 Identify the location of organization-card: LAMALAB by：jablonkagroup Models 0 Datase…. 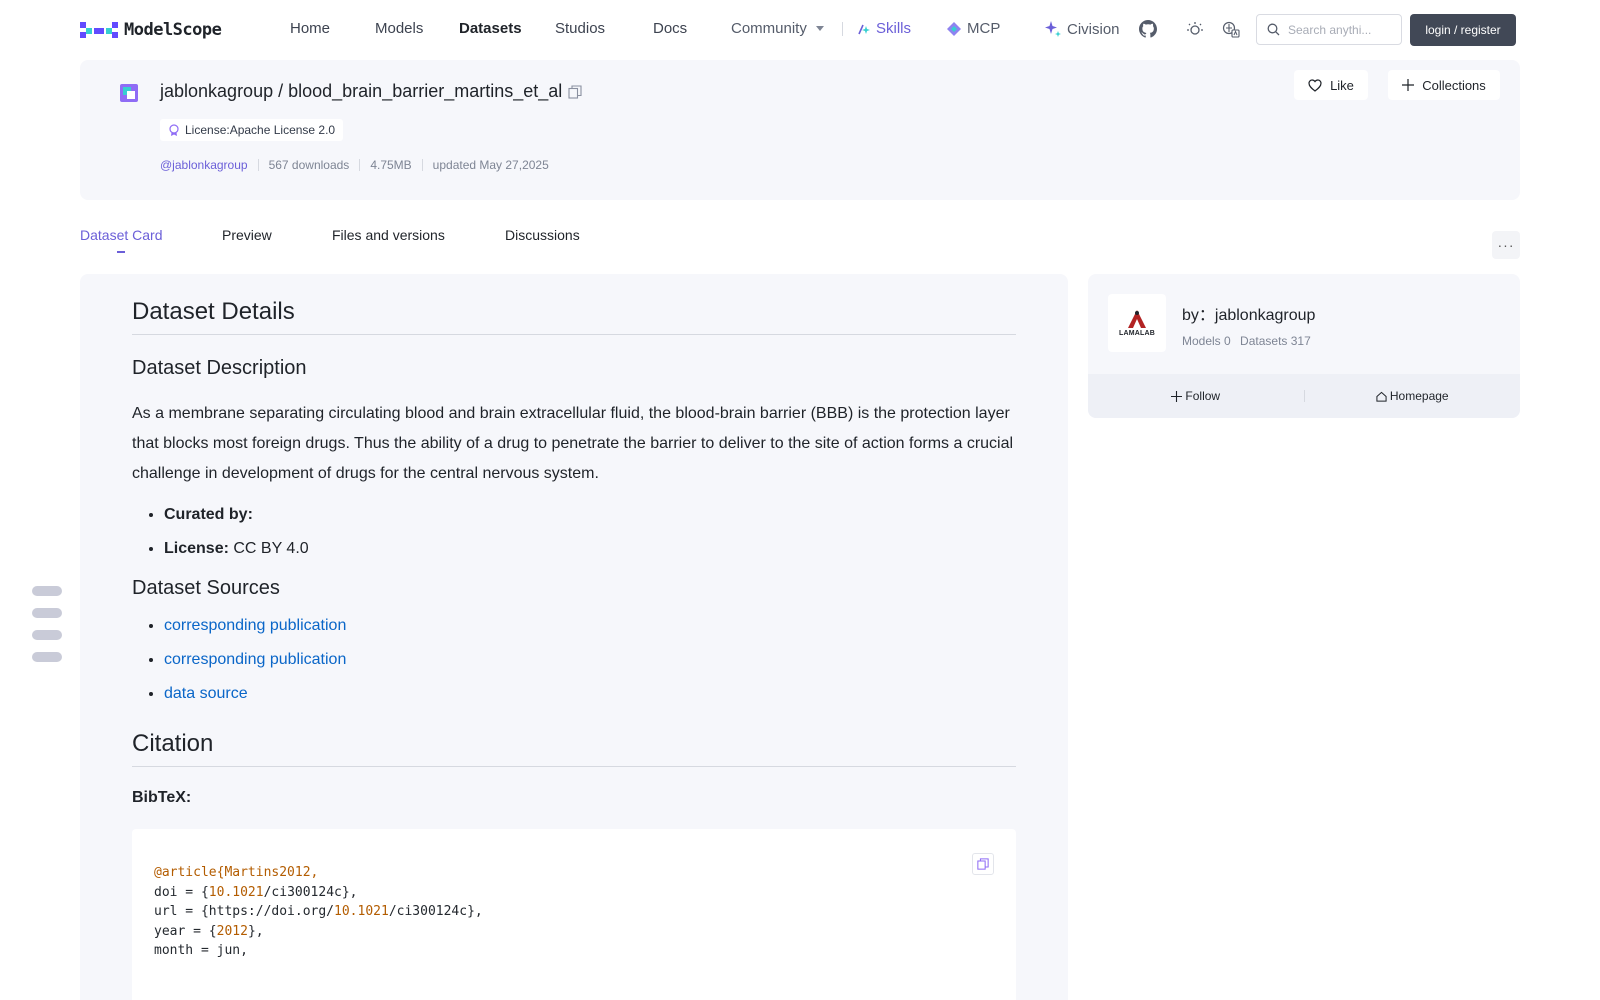
(1304, 346).